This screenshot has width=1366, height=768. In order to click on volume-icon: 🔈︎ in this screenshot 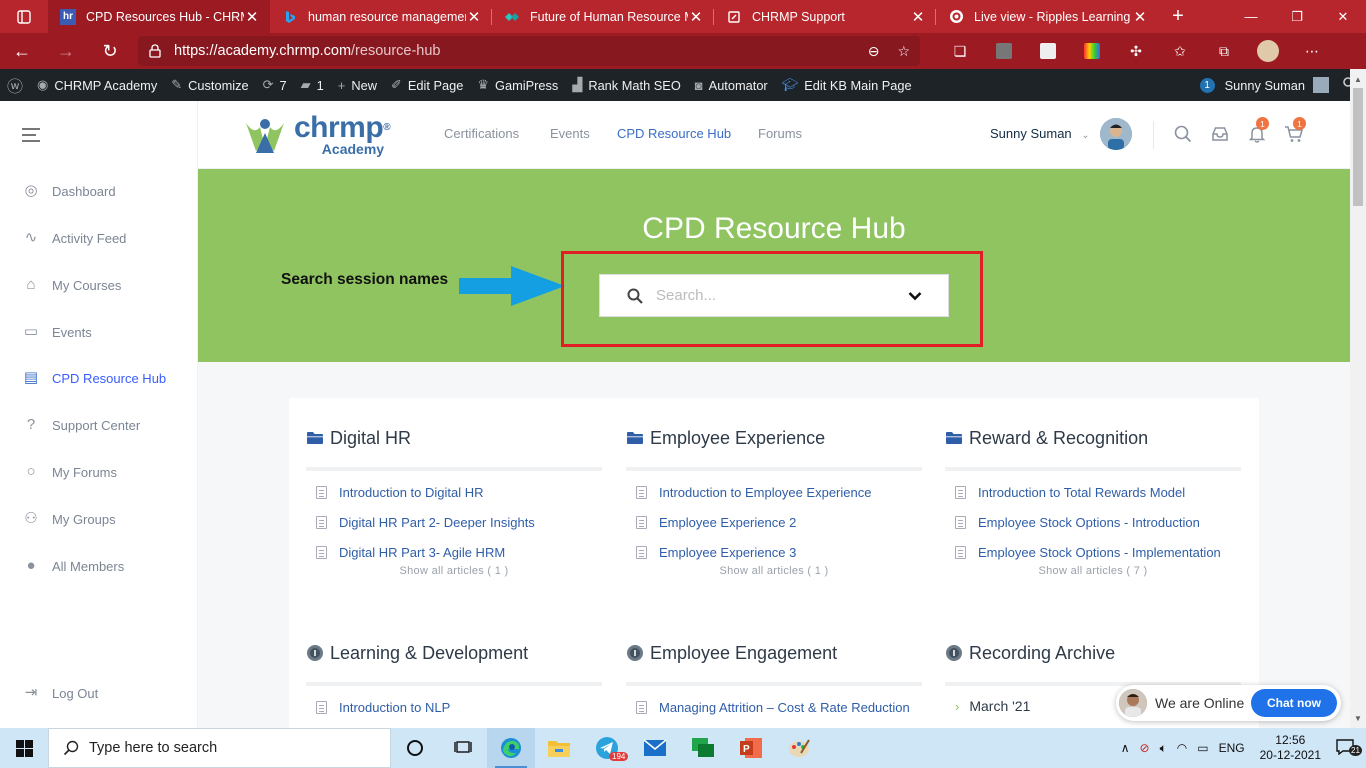, I will do `click(1163, 748)`.